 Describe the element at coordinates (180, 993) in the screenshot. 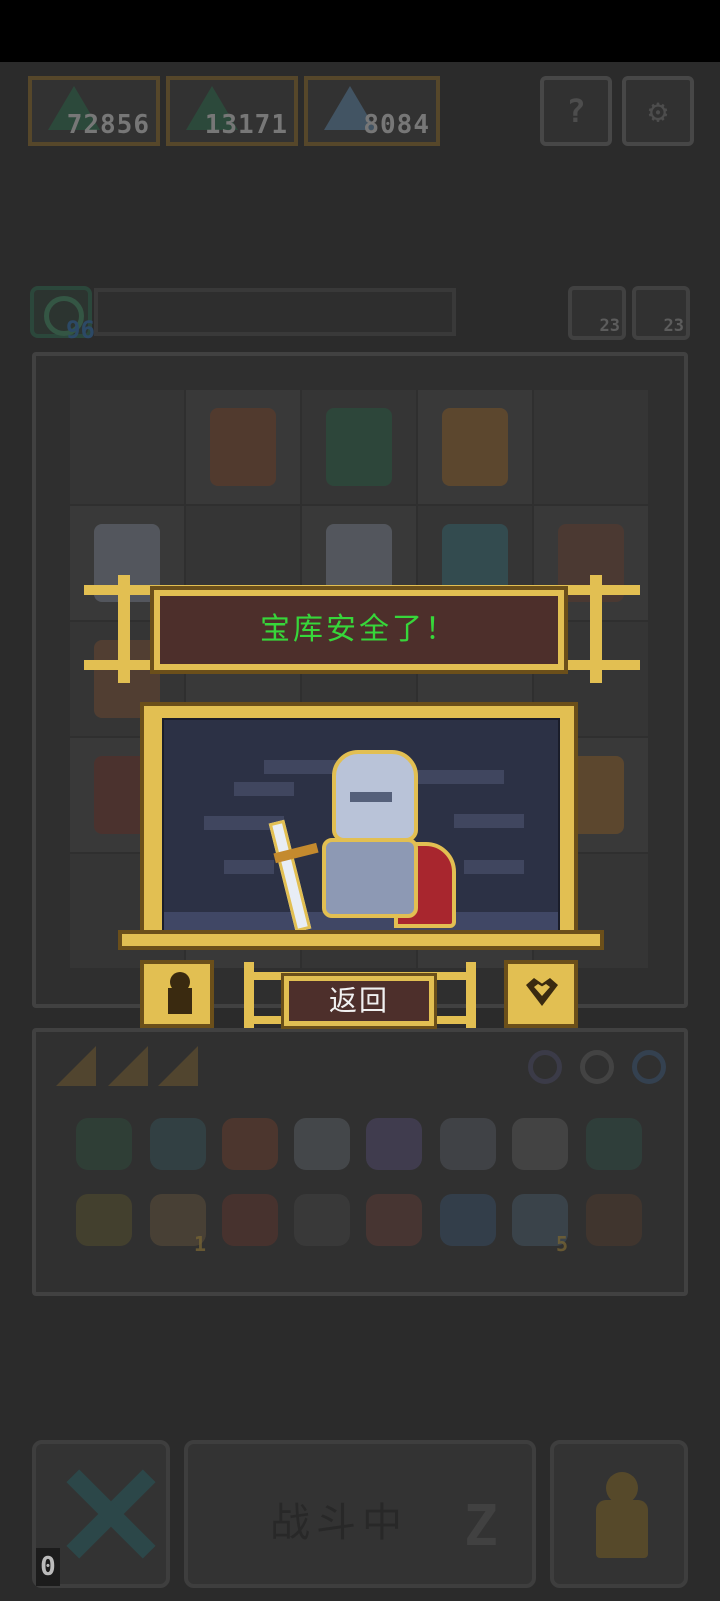

I see `keyhole-icon` at that location.